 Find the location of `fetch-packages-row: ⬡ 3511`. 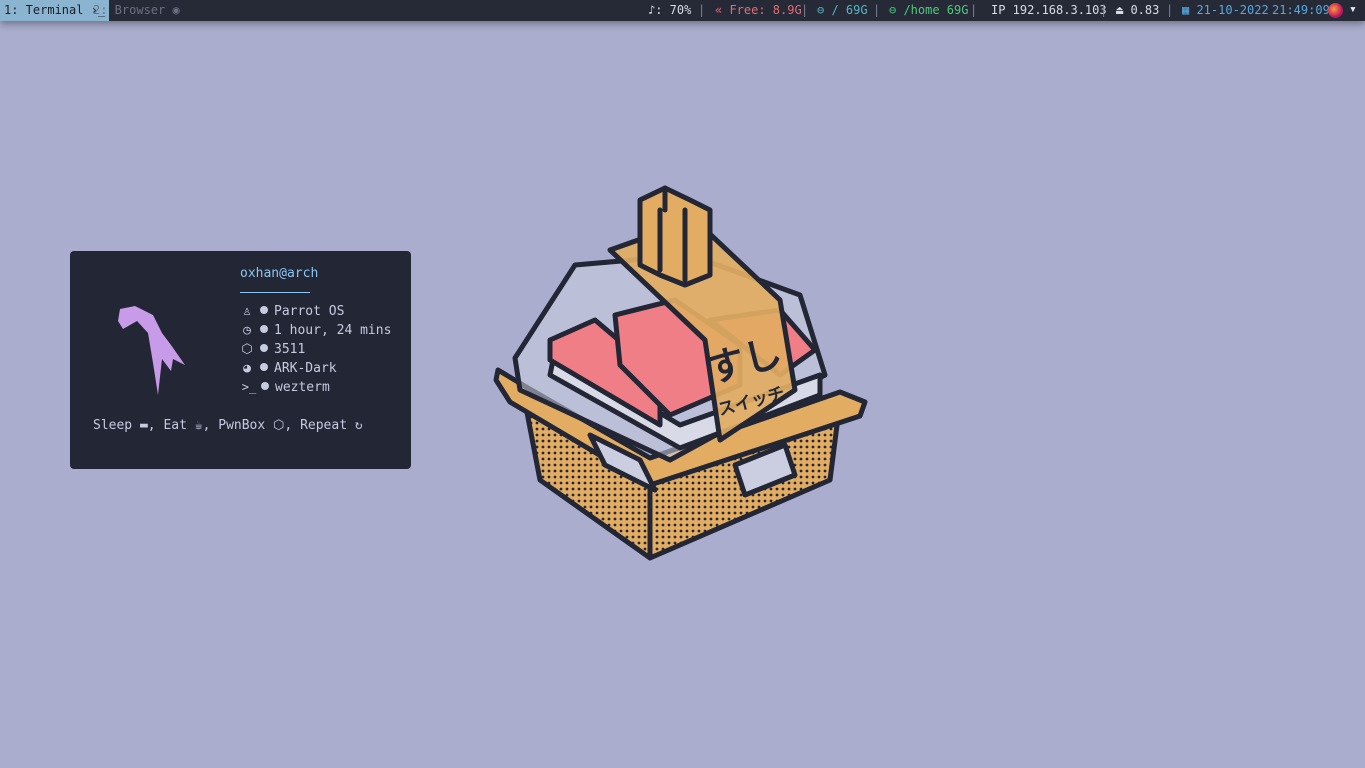

fetch-packages-row: ⬡ 3511 is located at coordinates (272, 349).